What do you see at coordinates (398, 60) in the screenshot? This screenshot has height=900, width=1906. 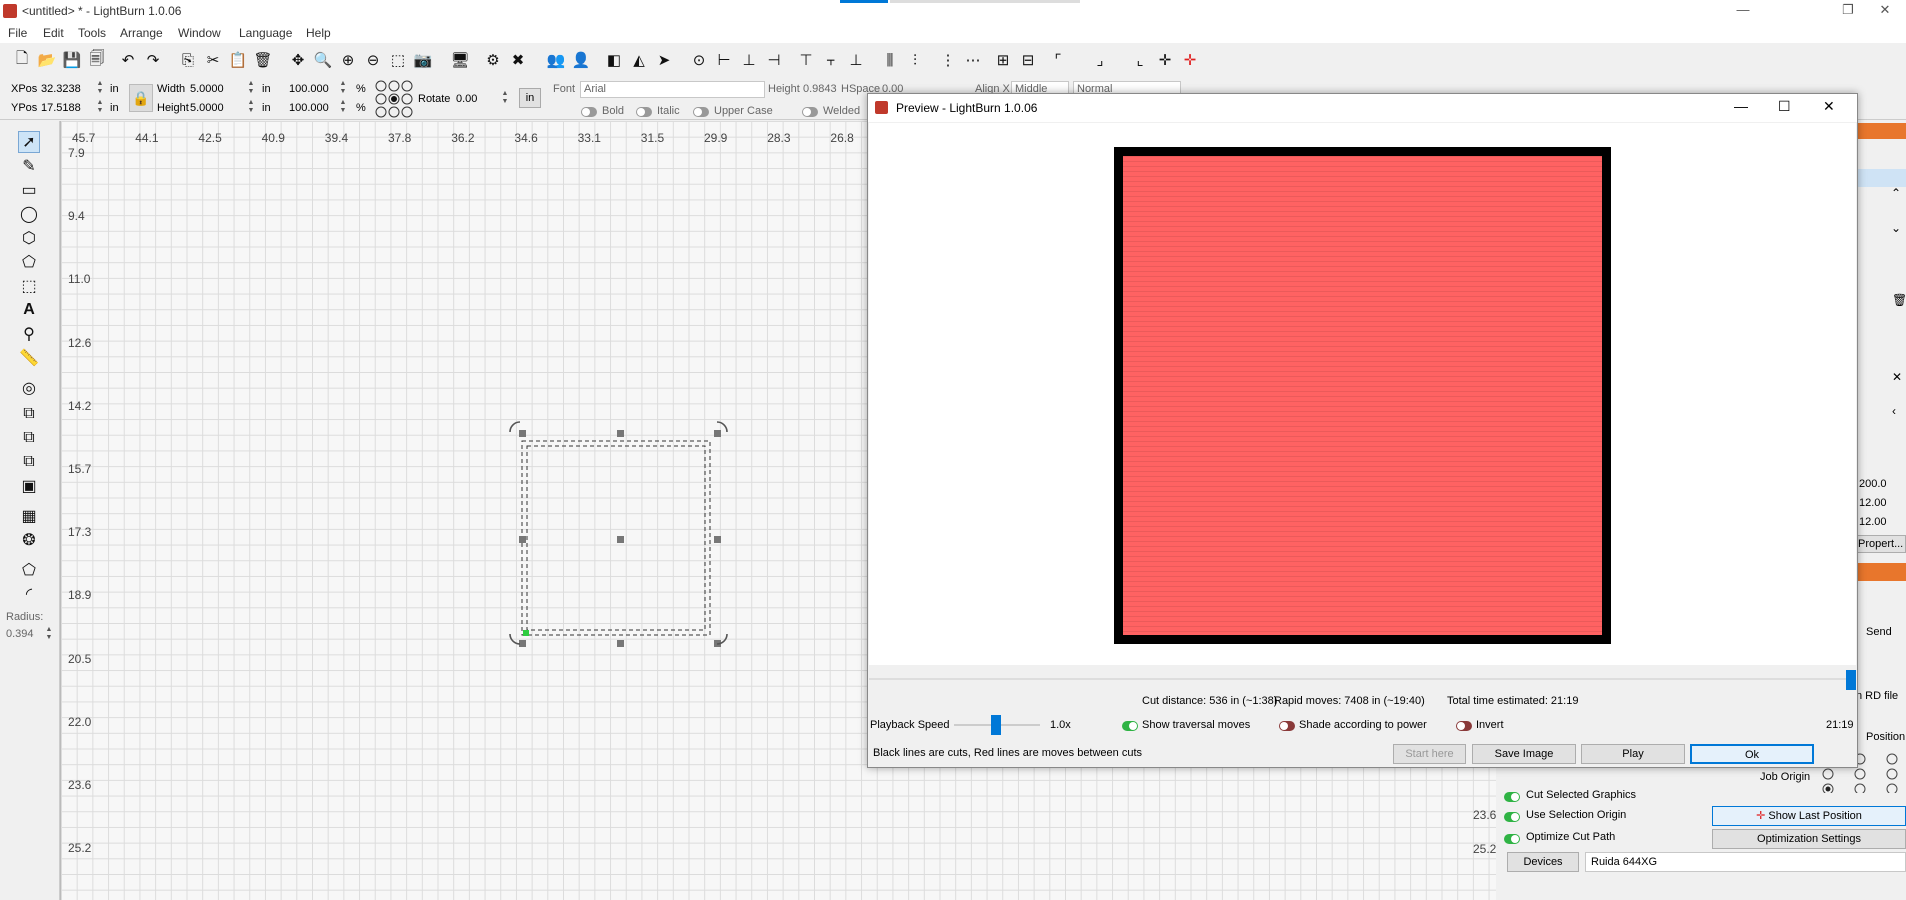 I see `frame-selection-icon: ⬚` at bounding box center [398, 60].